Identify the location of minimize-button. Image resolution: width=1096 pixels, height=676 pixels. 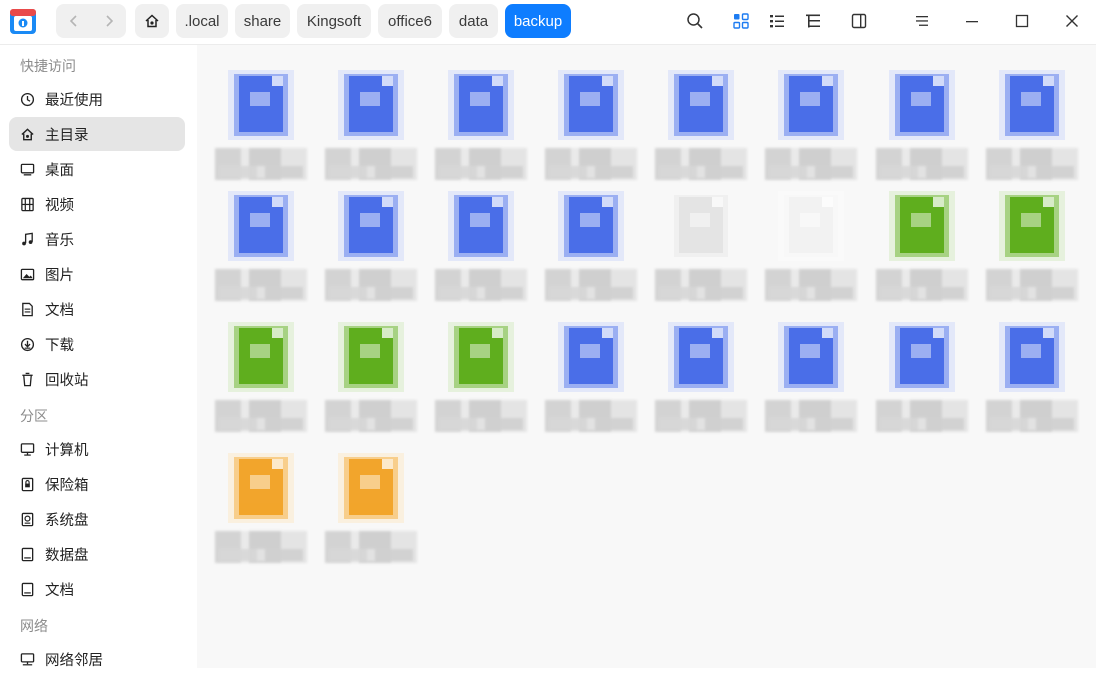
(972, 21).